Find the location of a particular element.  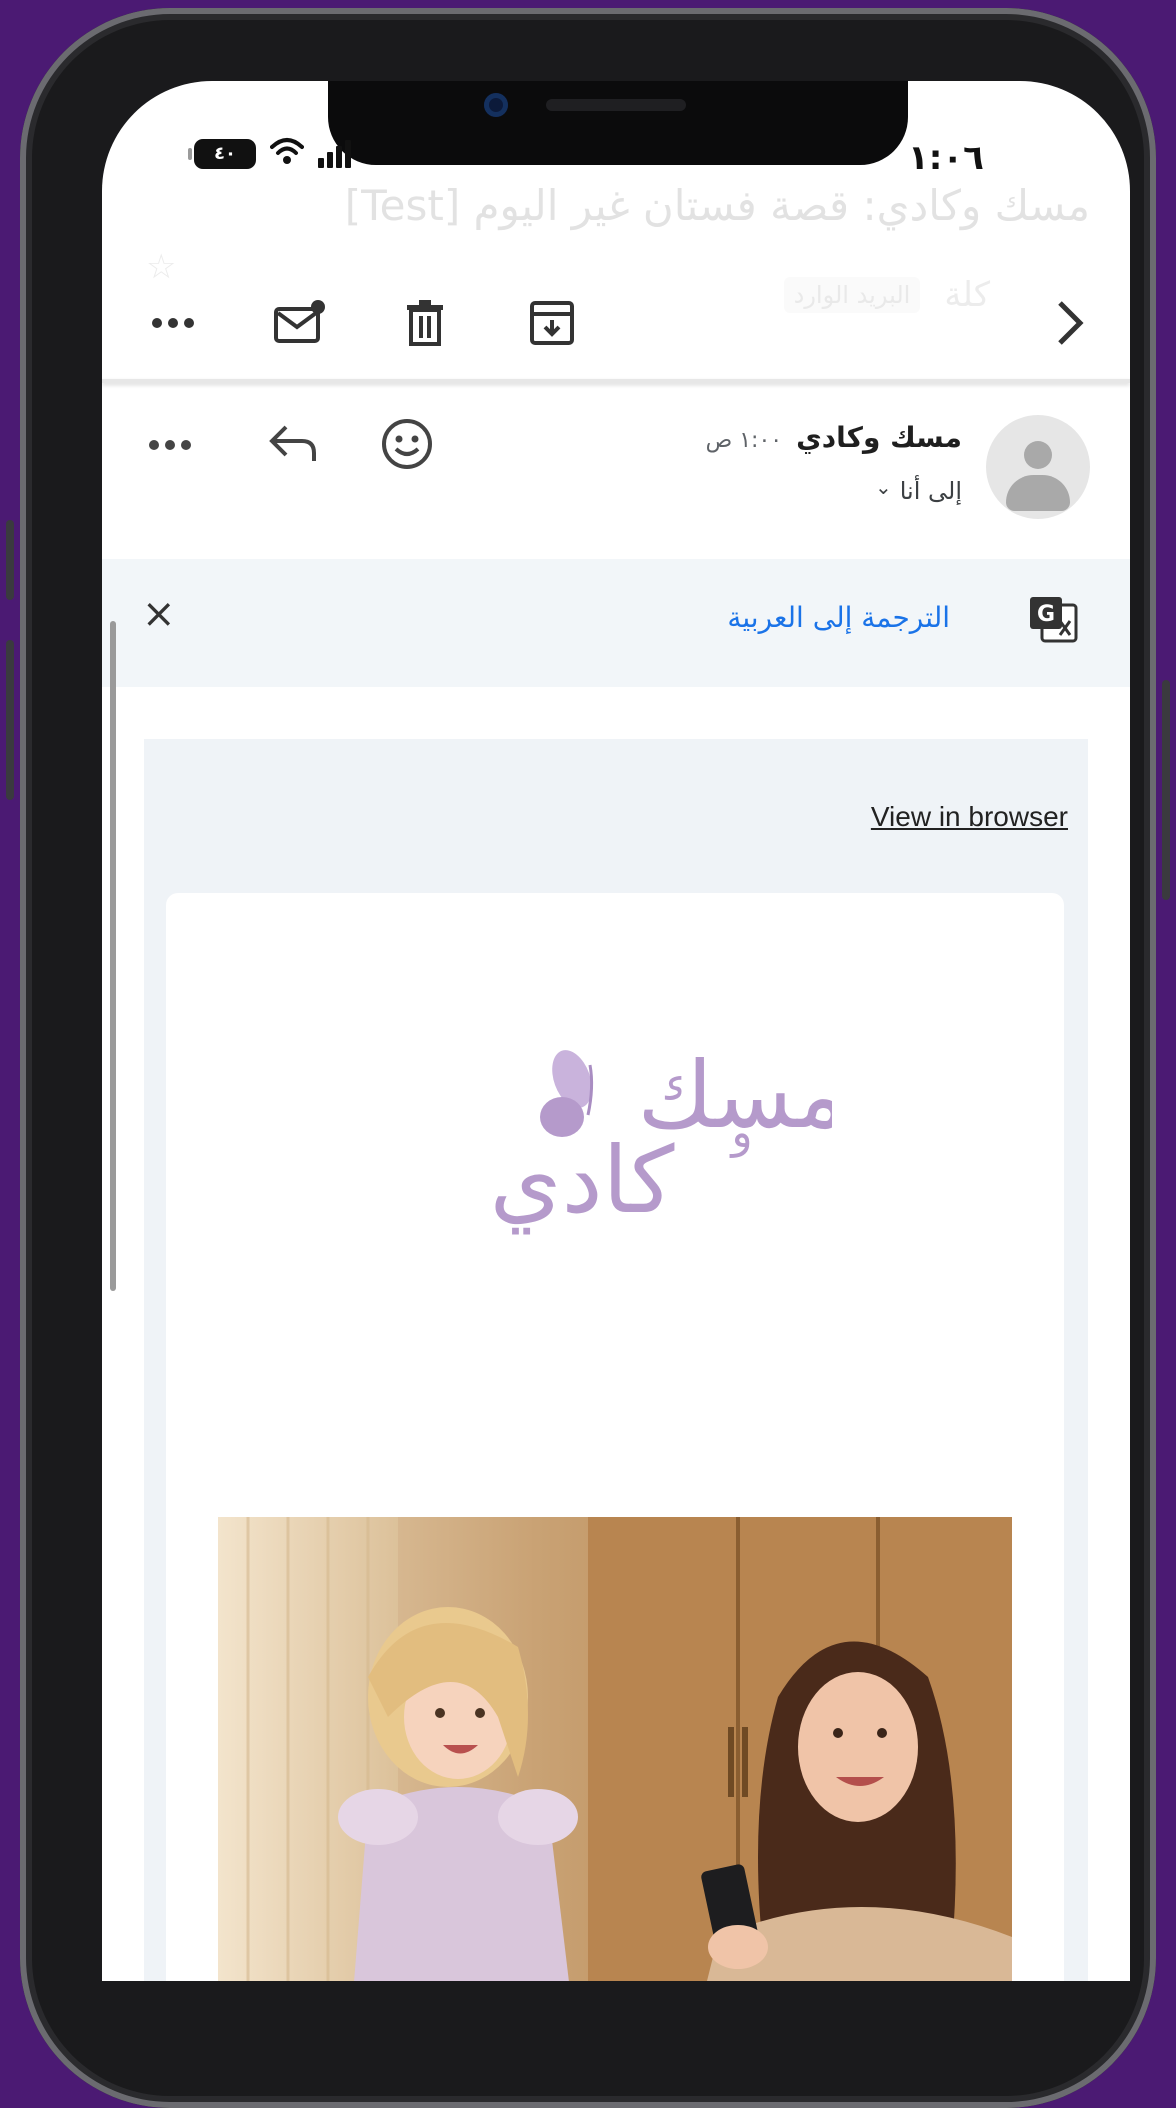

power-button is located at coordinates (1166, 790).